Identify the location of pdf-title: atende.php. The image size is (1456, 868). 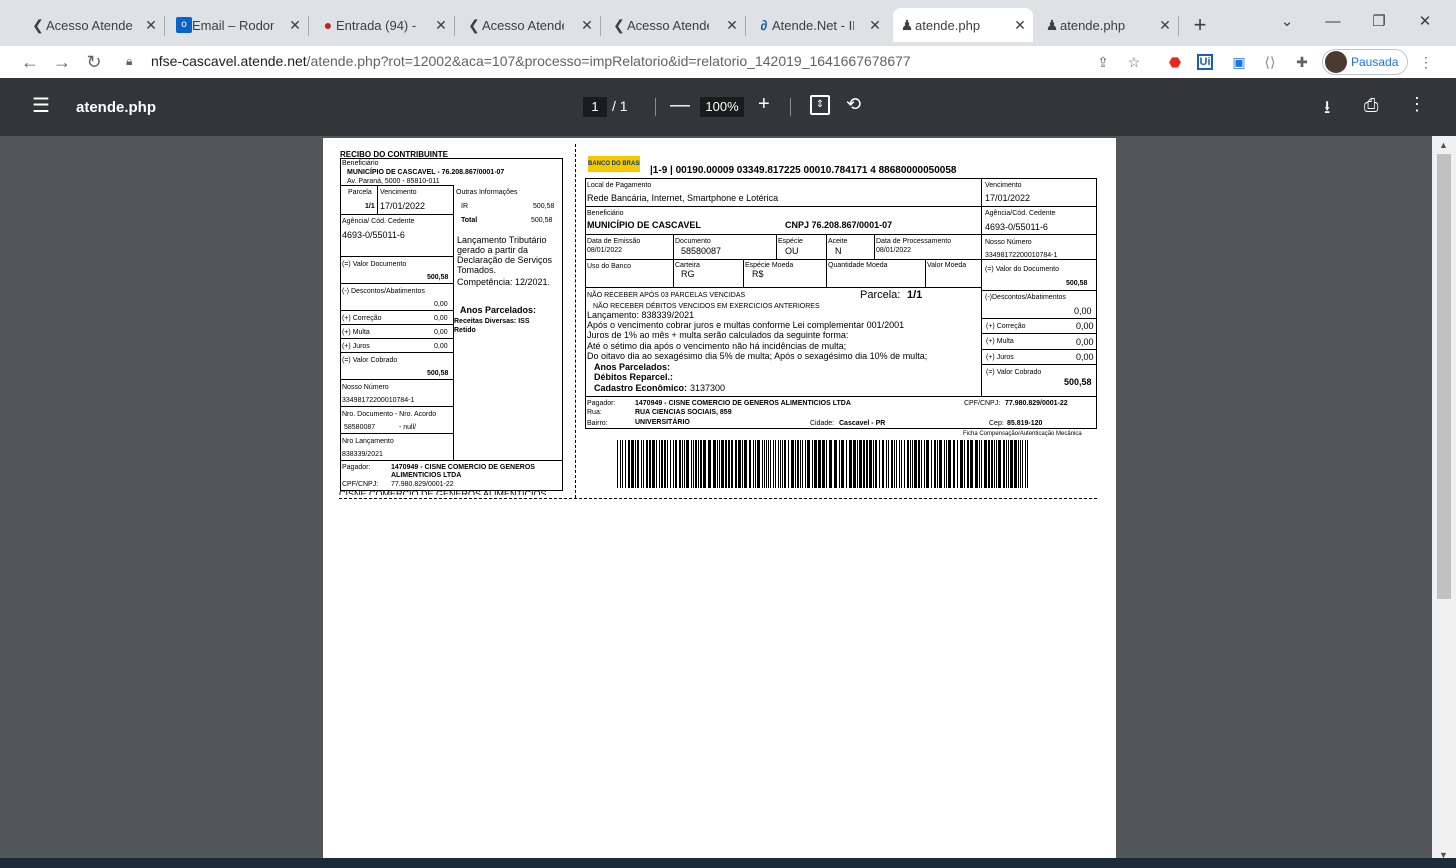
(116, 107).